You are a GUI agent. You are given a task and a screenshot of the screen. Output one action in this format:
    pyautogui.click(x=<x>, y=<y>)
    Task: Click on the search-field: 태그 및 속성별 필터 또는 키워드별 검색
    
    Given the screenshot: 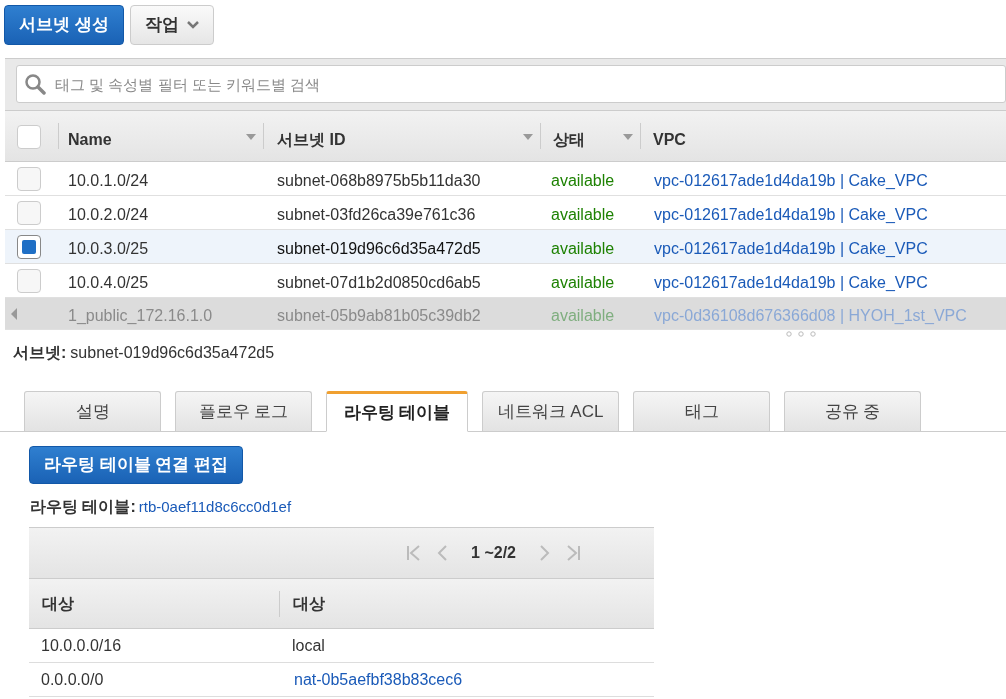 What is the action you would take?
    pyautogui.click(x=511, y=84)
    